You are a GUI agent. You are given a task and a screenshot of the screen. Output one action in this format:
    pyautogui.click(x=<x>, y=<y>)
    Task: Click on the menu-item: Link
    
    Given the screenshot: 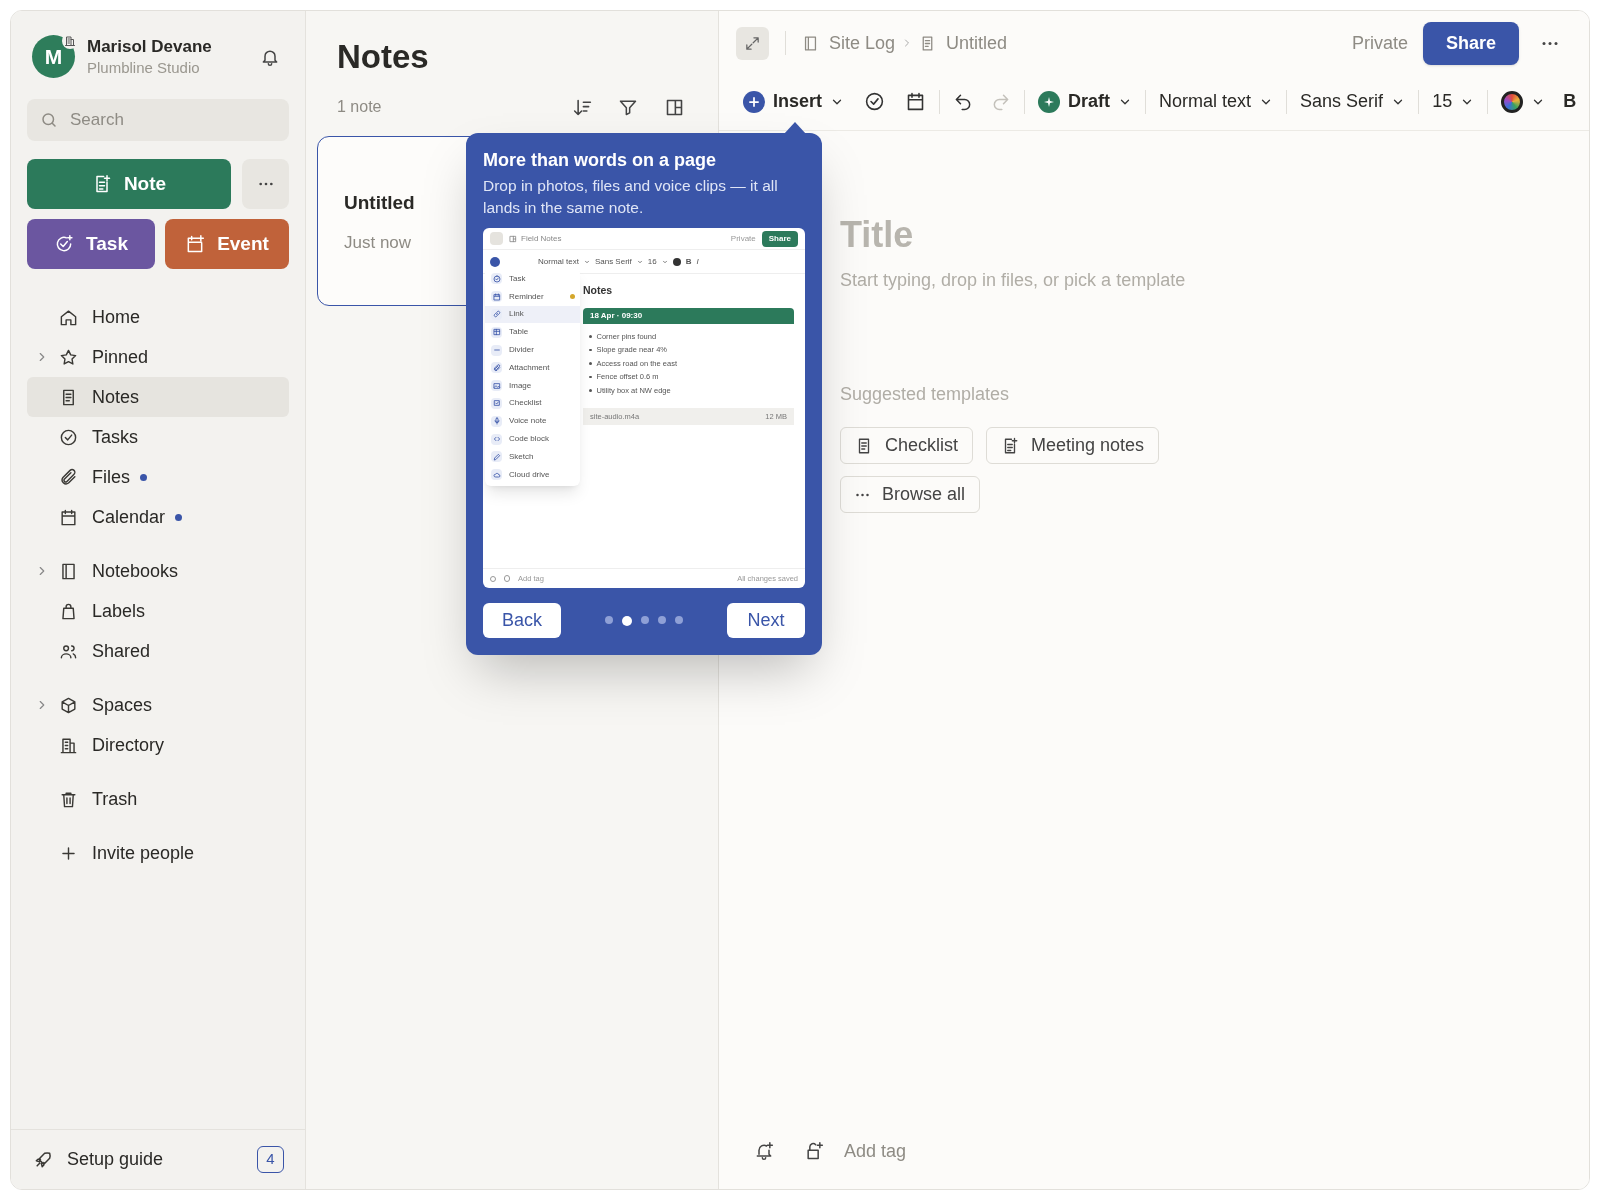 What is the action you would take?
    pyautogui.click(x=532, y=314)
    